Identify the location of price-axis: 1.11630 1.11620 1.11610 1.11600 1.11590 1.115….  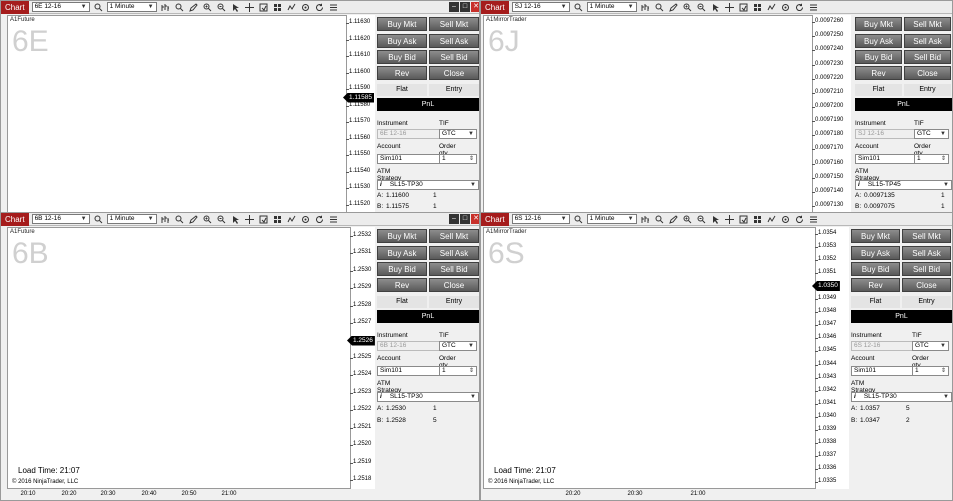
(359, 114).